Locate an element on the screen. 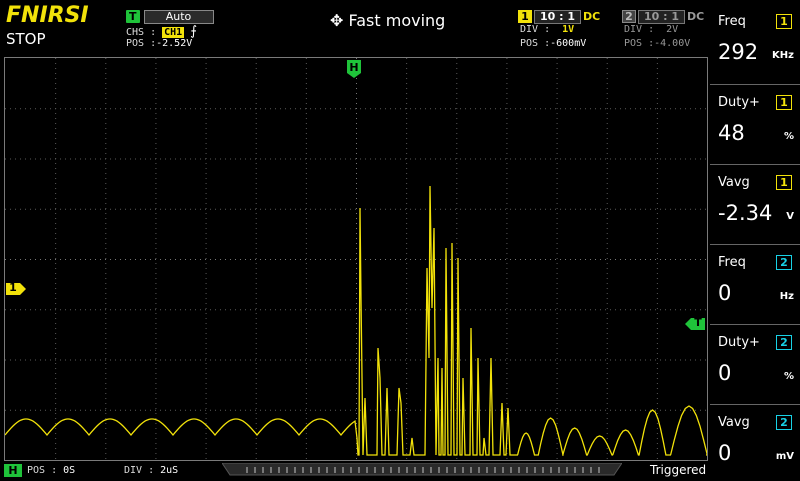 This screenshot has height=481, width=800. ch1-offset-marker: 1 is located at coordinates (16, 288).